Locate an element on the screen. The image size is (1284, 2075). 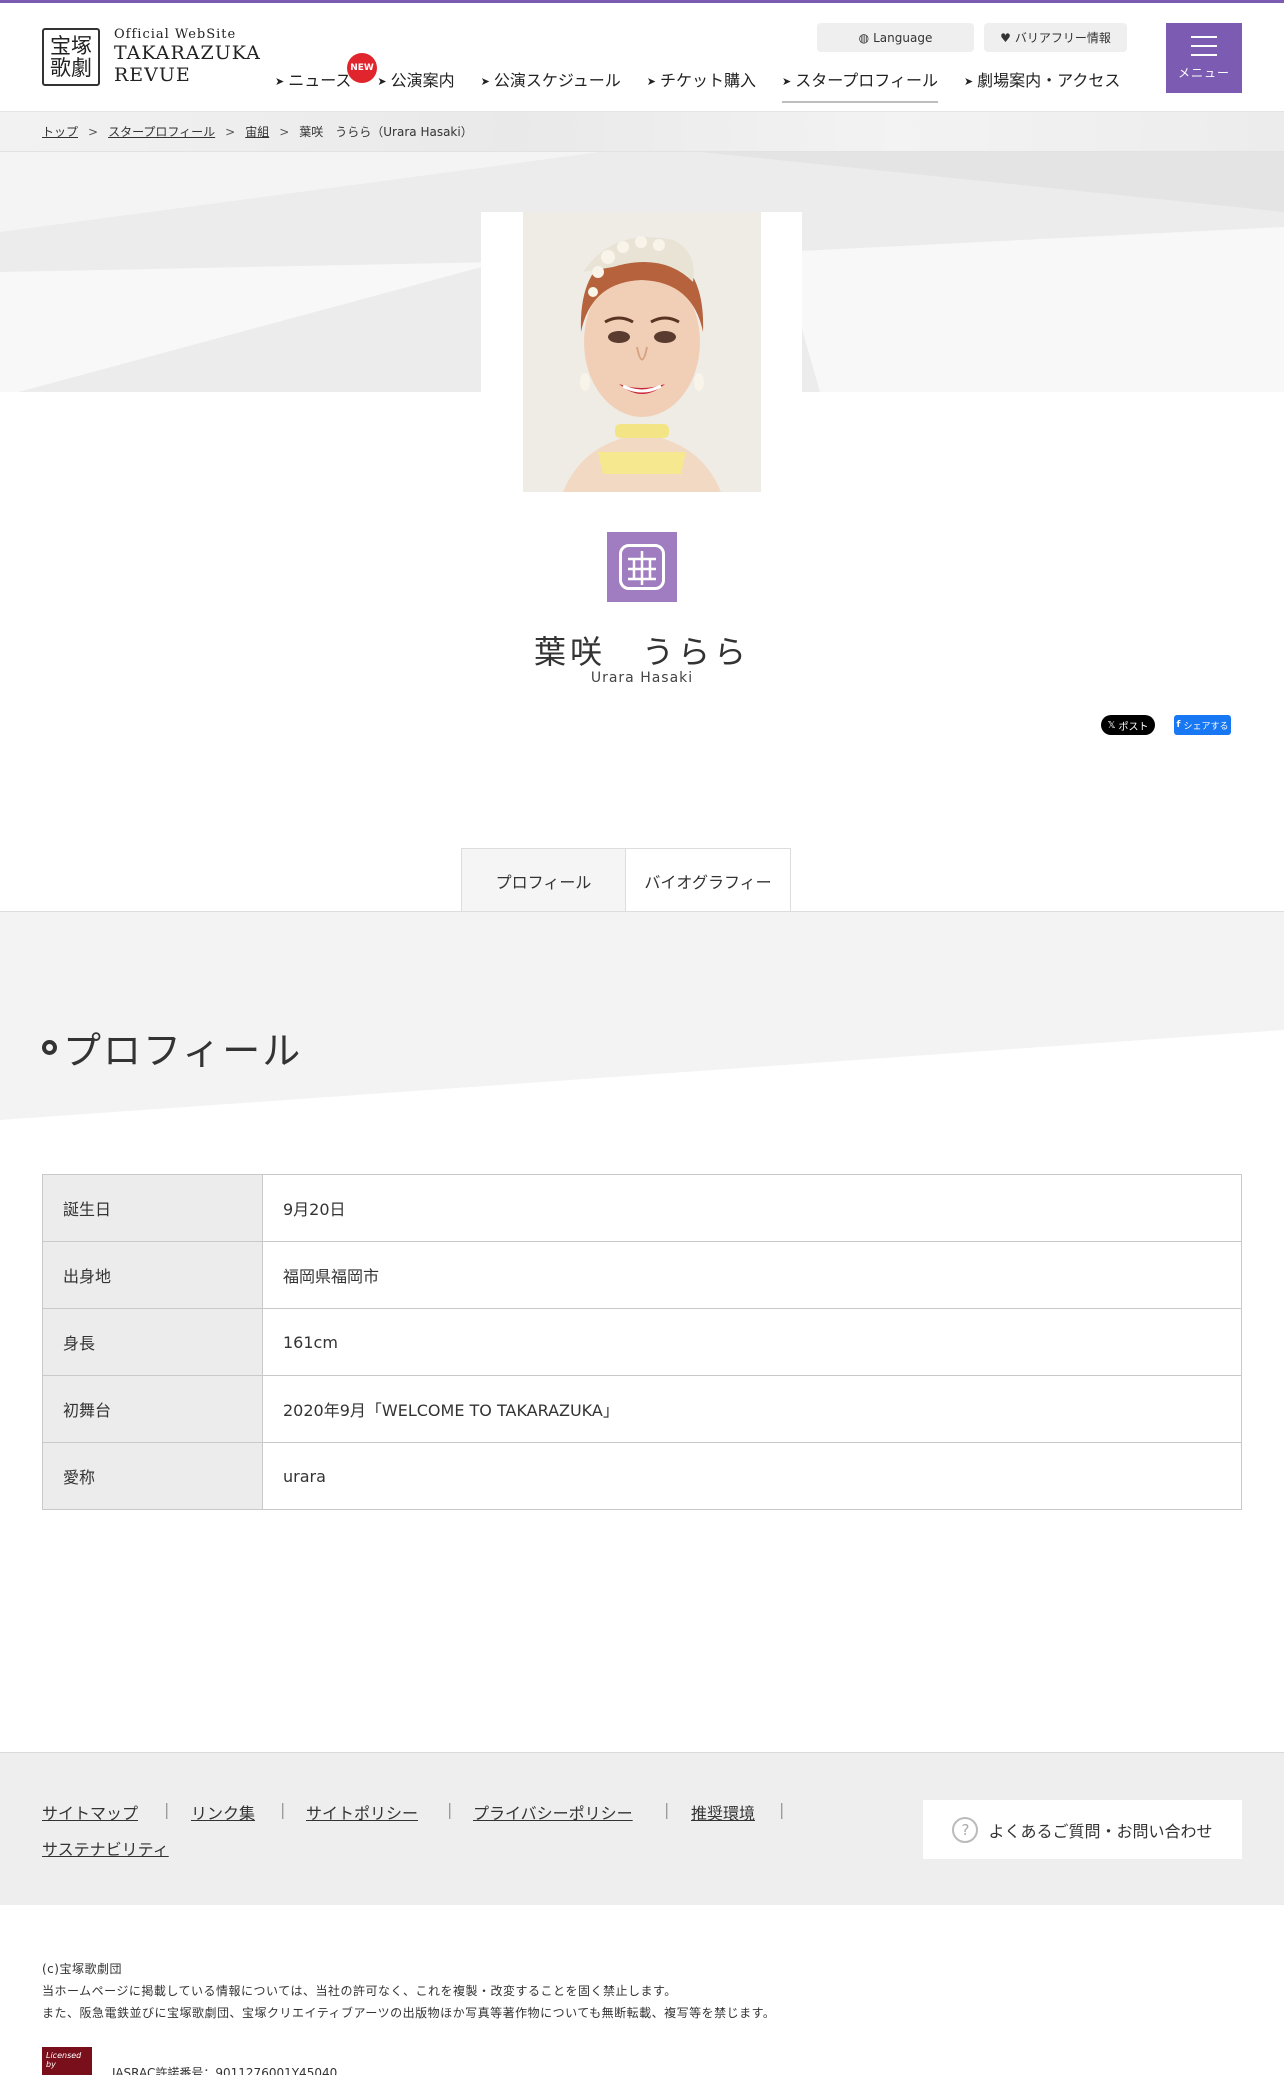
barrier-free-label: バリアフリー情報 is located at coordinates (1062, 38).